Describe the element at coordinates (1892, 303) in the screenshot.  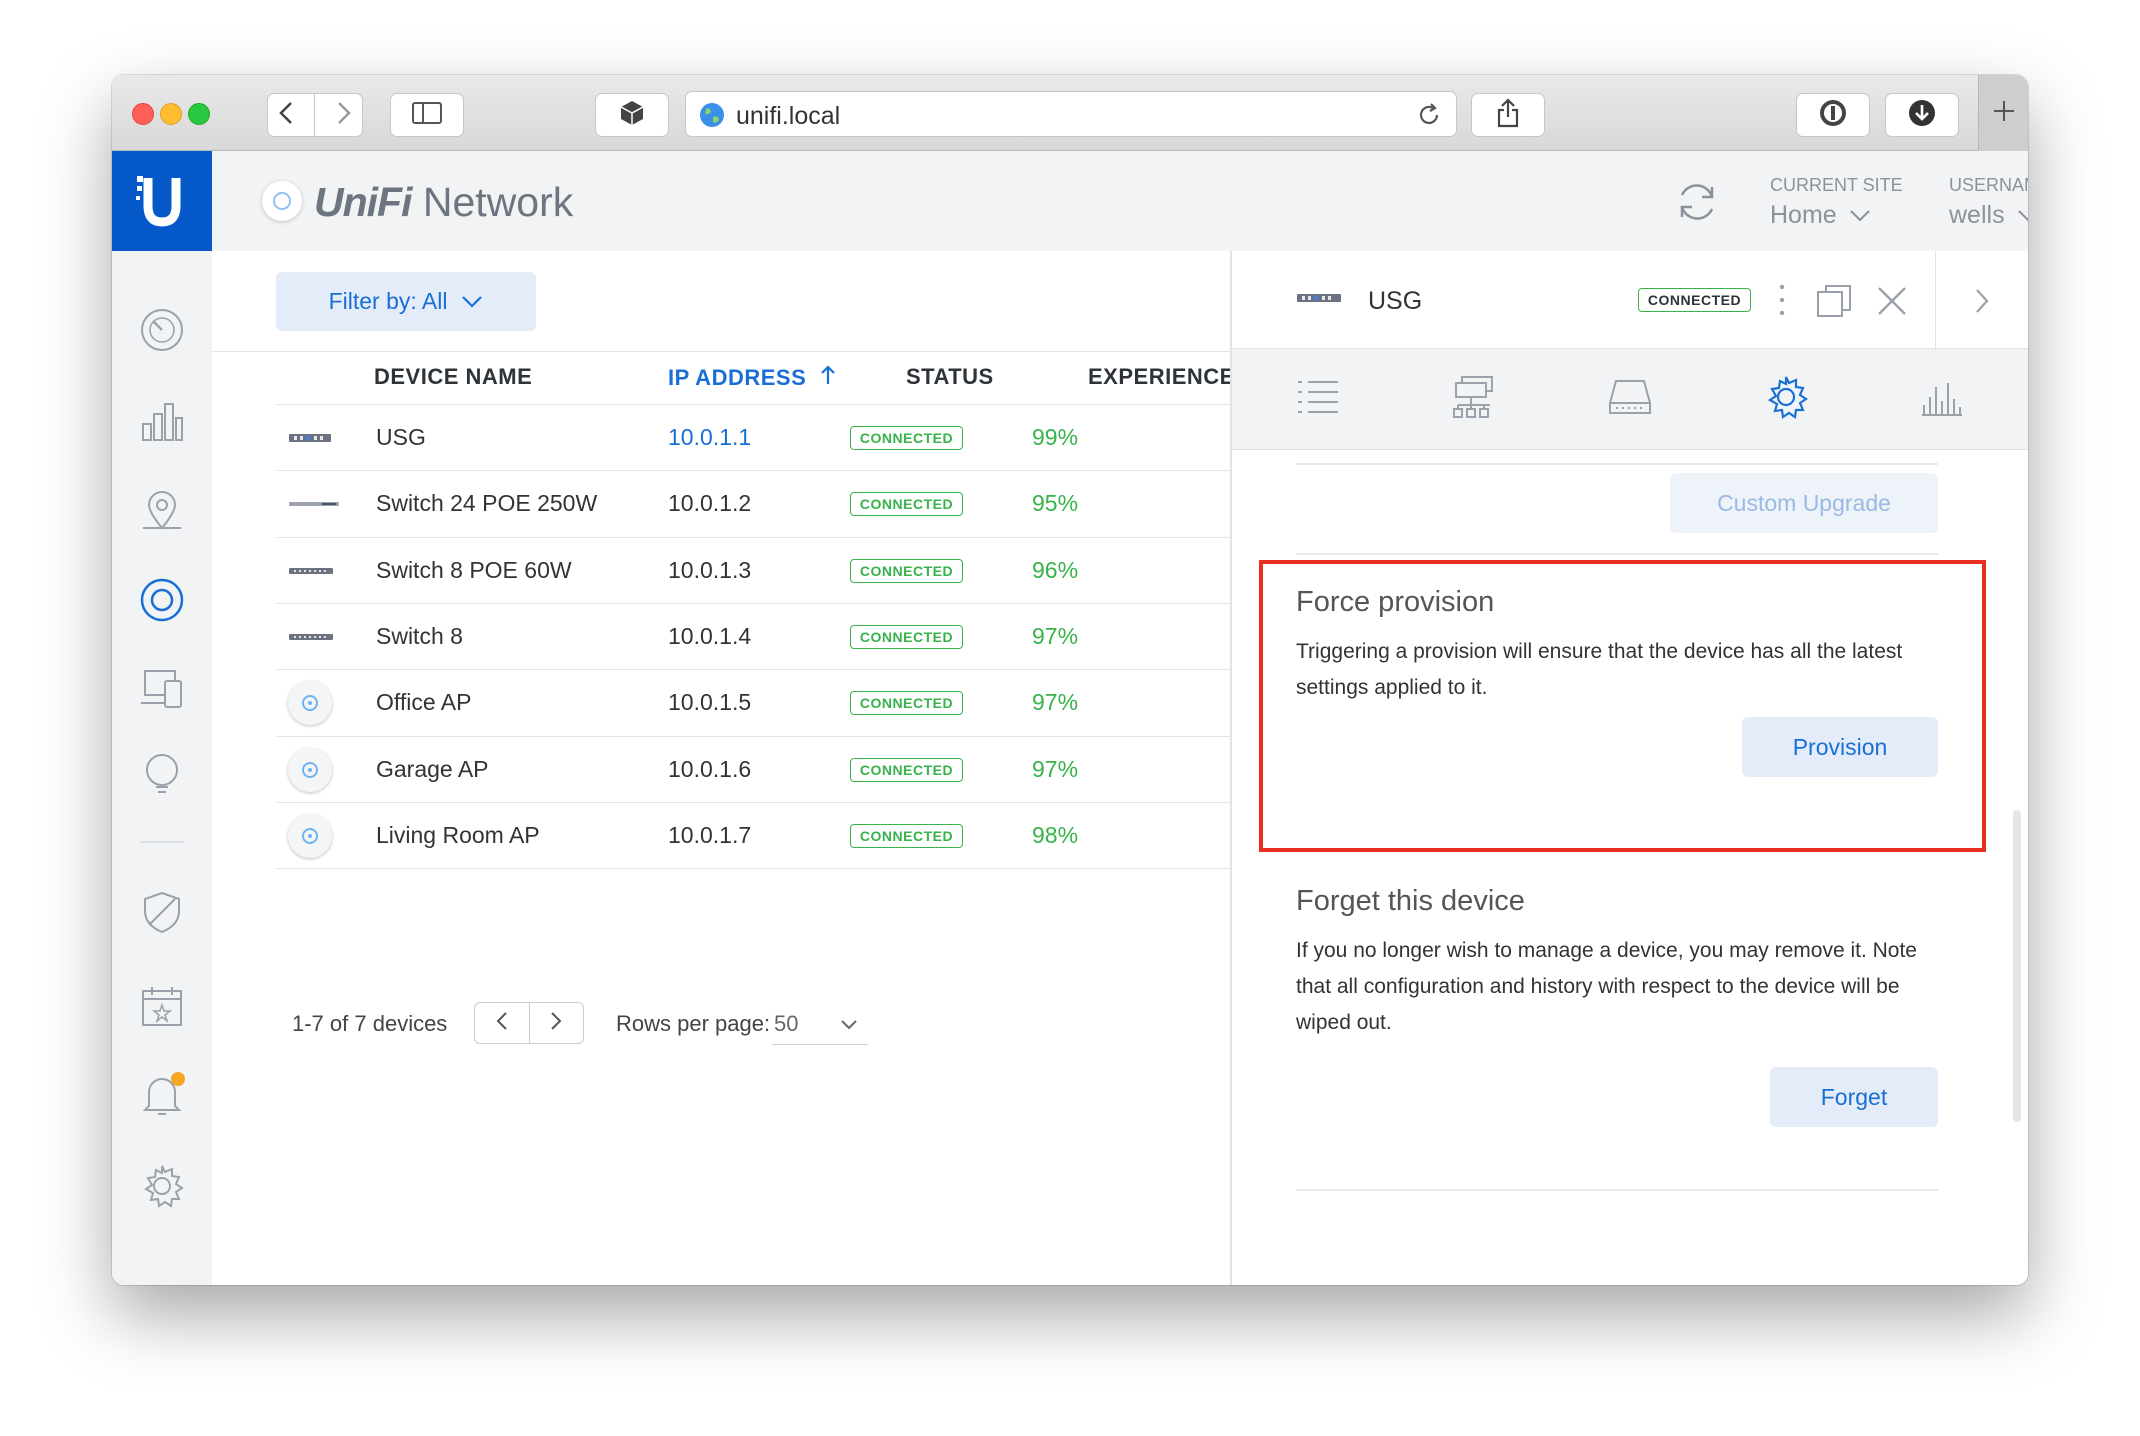
I see `close-icon` at that location.